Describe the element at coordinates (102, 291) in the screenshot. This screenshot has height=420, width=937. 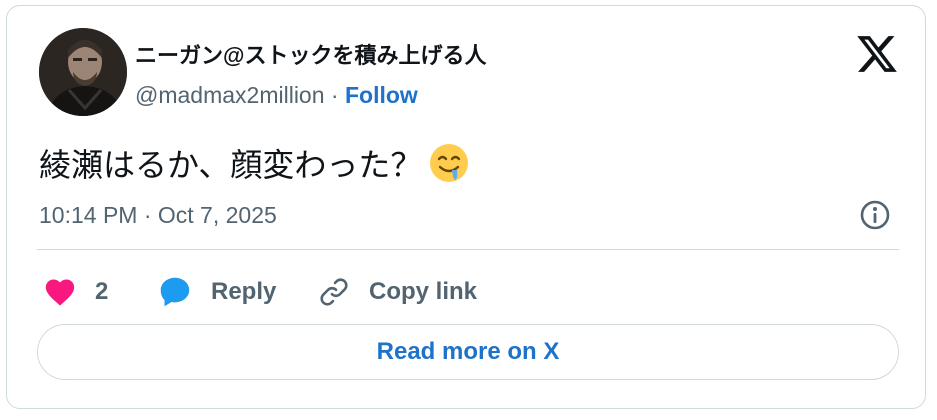
I see `like-count: 2` at that location.